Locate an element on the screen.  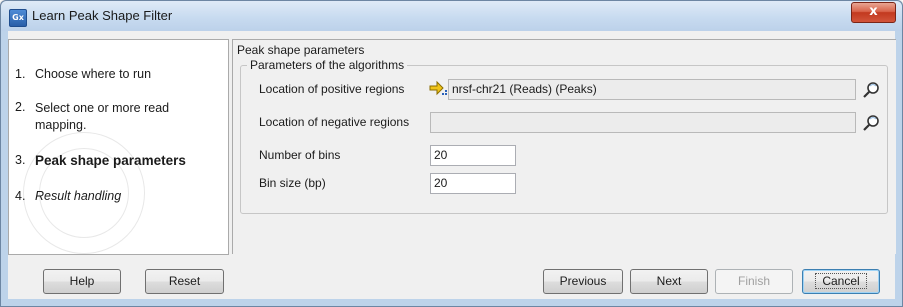
finish-button: Finish is located at coordinates (754, 281).